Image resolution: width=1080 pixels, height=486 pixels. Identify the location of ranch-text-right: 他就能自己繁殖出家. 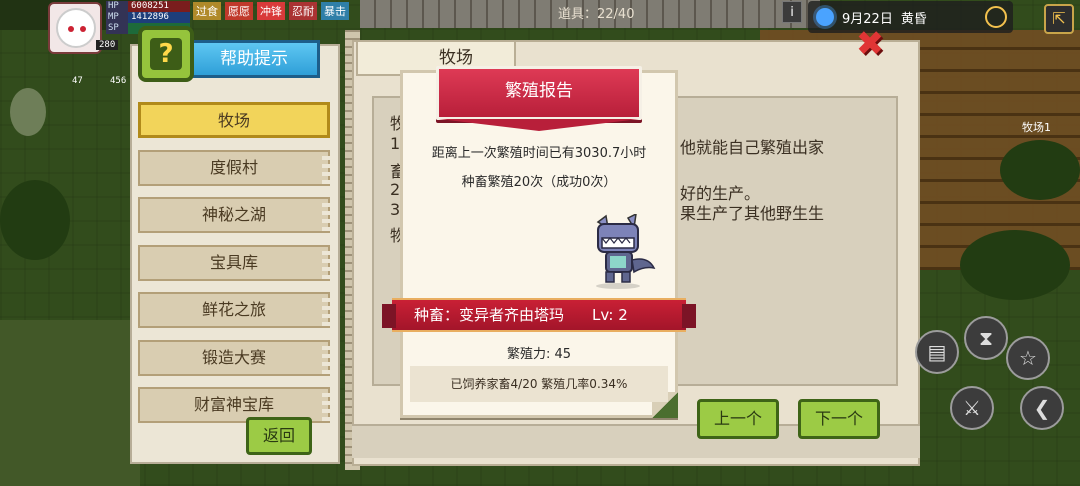
(752, 147).